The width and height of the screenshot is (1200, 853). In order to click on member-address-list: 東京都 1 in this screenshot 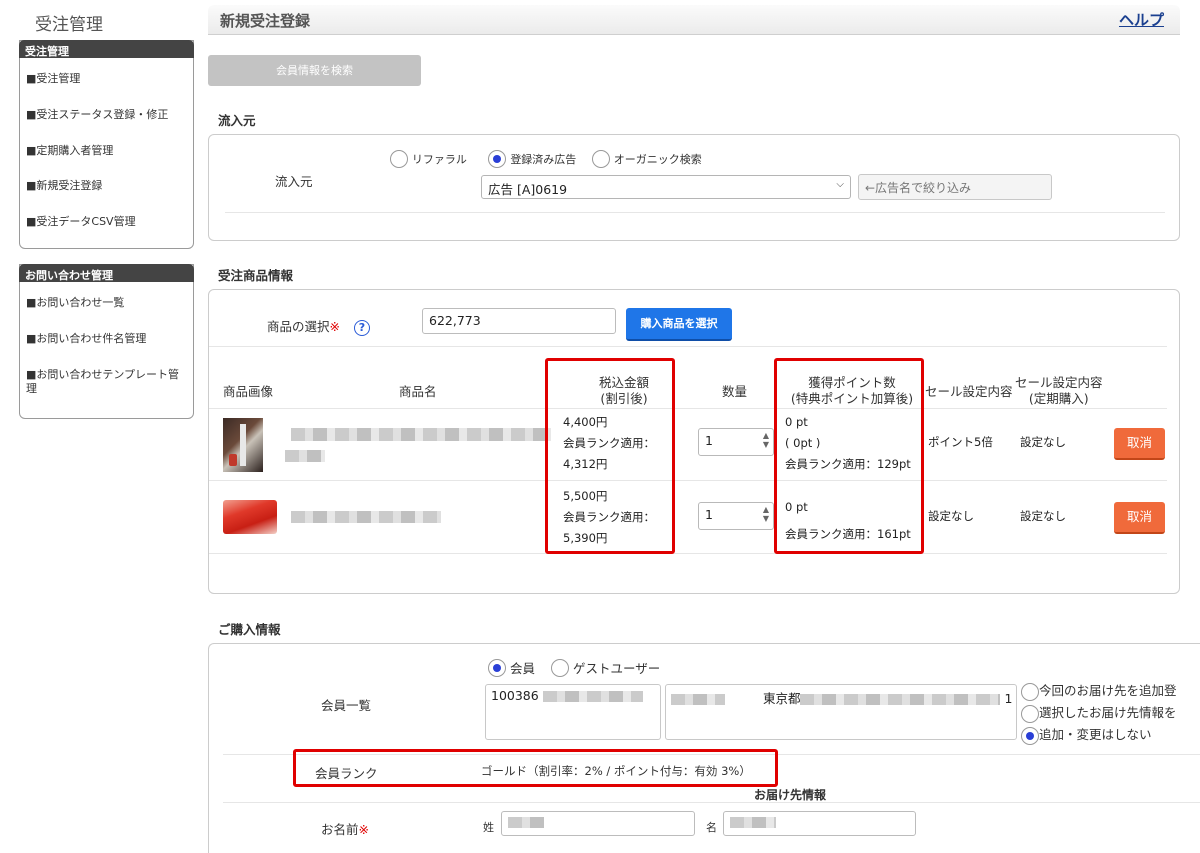, I will do `click(841, 712)`.